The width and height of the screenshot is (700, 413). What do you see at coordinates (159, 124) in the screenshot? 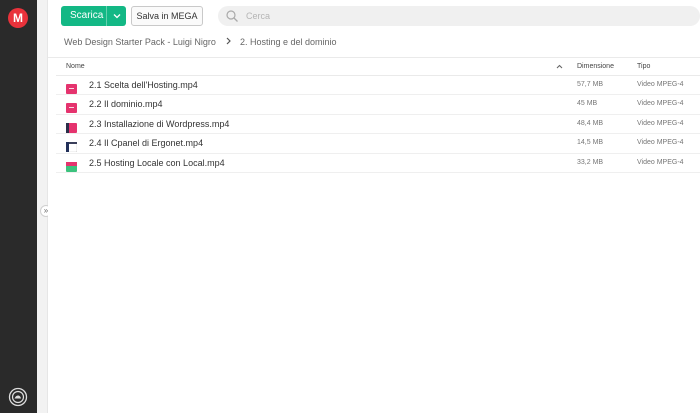
I see `file-name: 2.3 Installazione di Wordpress.mp4` at bounding box center [159, 124].